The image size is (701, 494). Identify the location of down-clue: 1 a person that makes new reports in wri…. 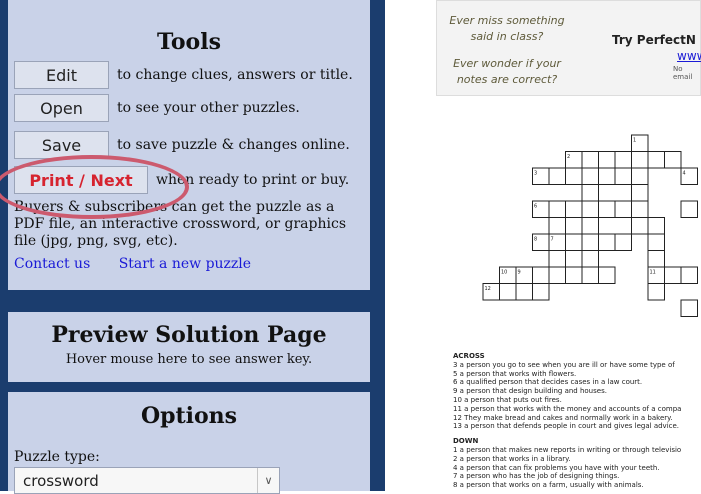
(567, 449).